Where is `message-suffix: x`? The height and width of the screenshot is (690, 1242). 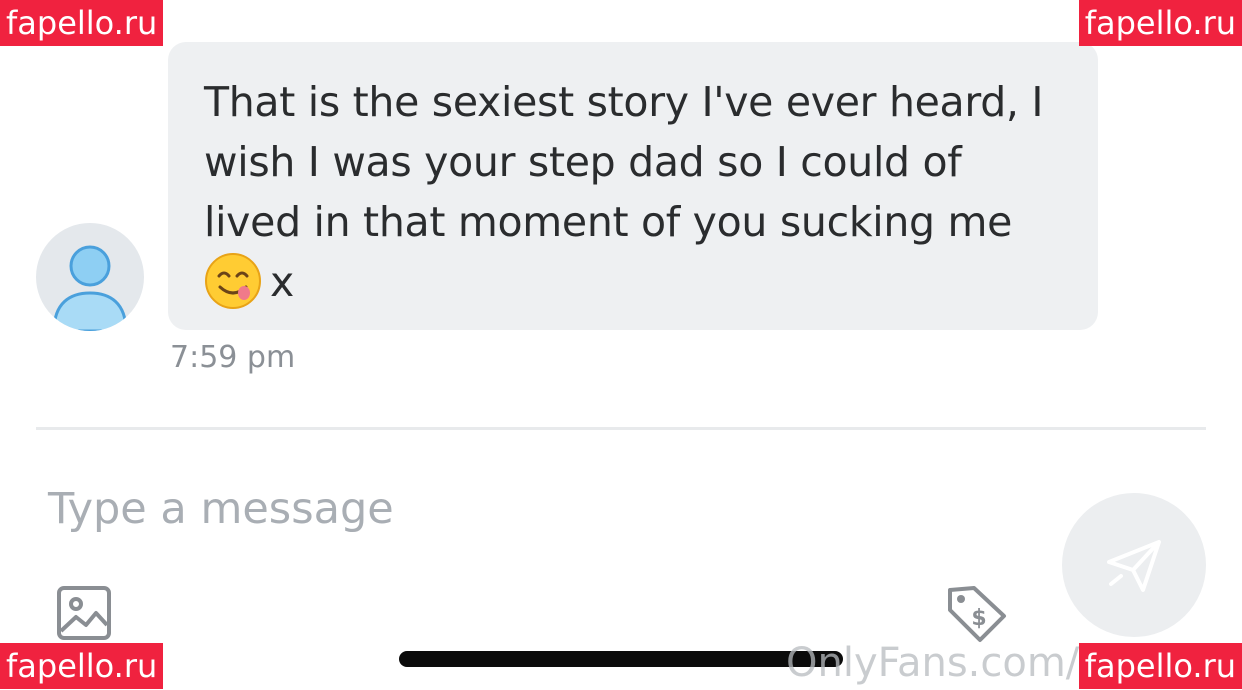 message-suffix: x is located at coordinates (282, 282).